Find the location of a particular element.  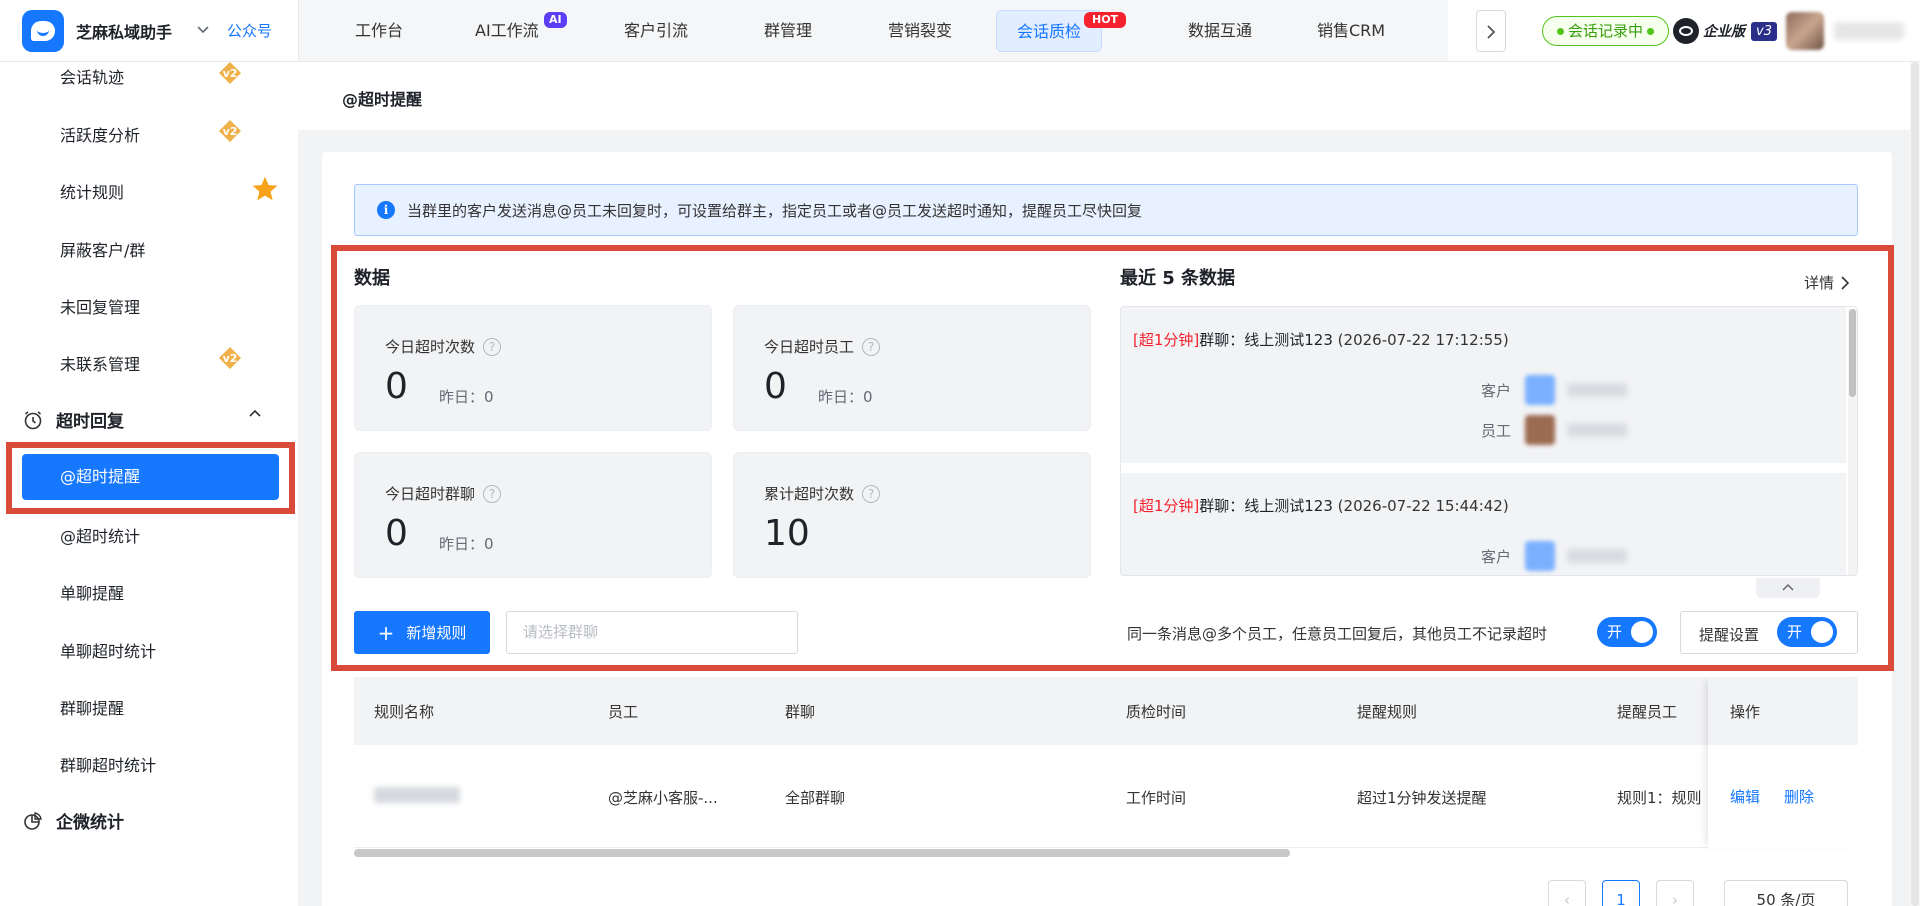

detail-link: 详情 is located at coordinates (1827, 282).